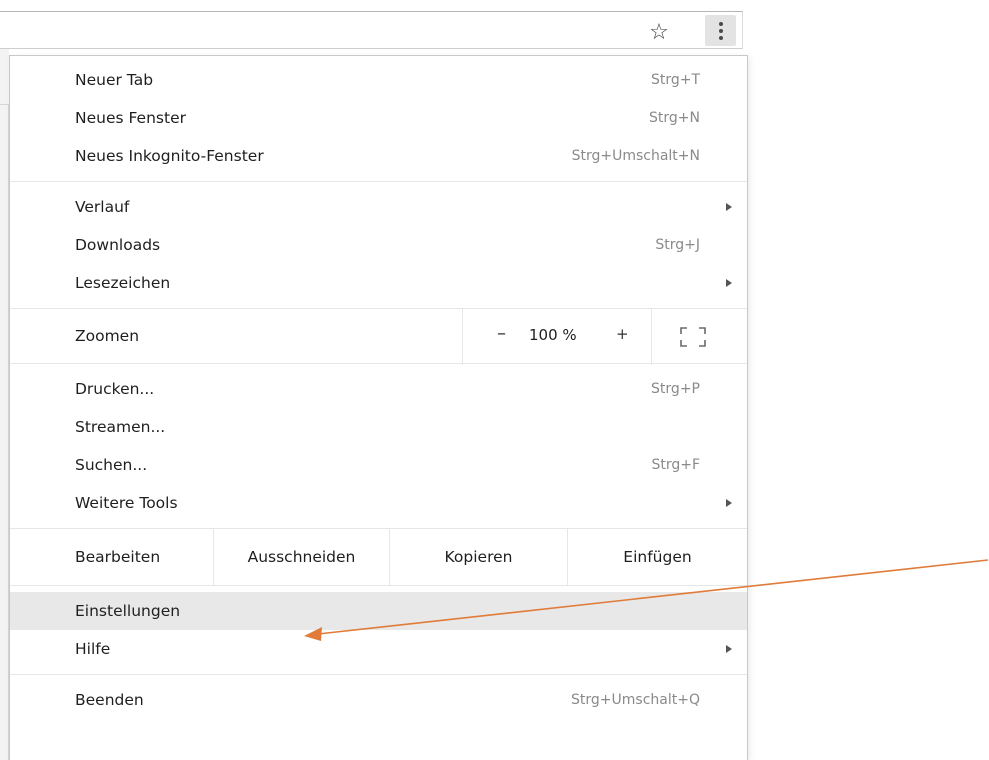  I want to click on menu-item-shortcut: Strg+Umschalt+N, so click(635, 156).